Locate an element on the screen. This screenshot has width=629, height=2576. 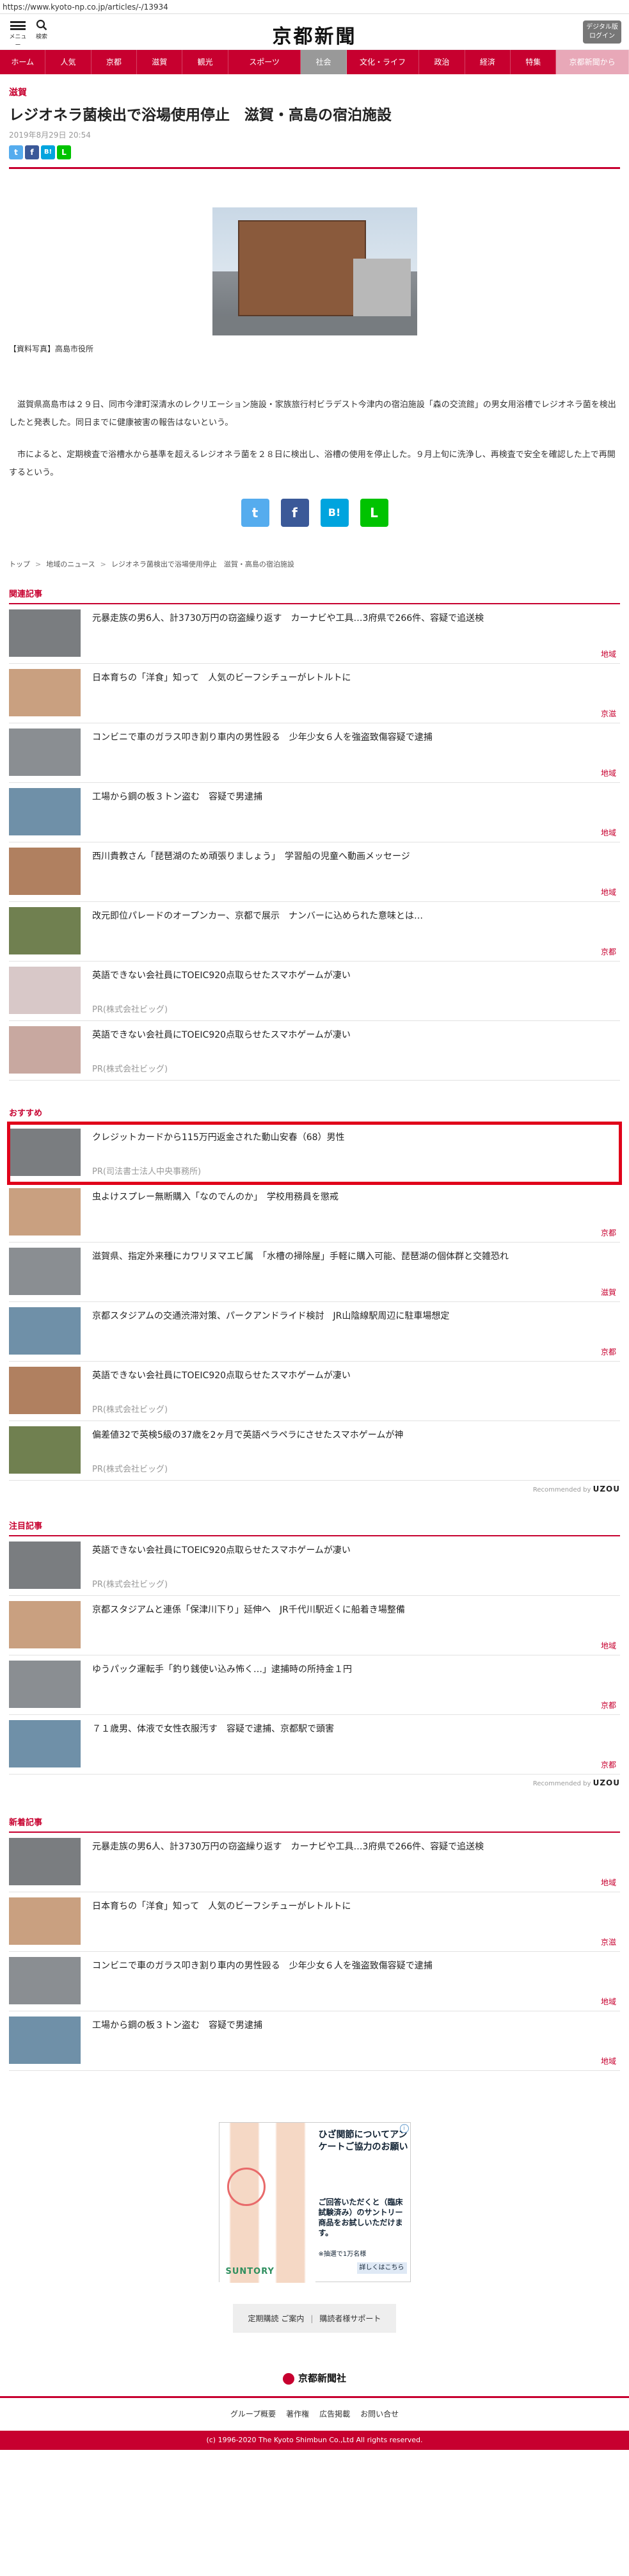
footer-link-copyright: 著作権 is located at coordinates (297, 2414).